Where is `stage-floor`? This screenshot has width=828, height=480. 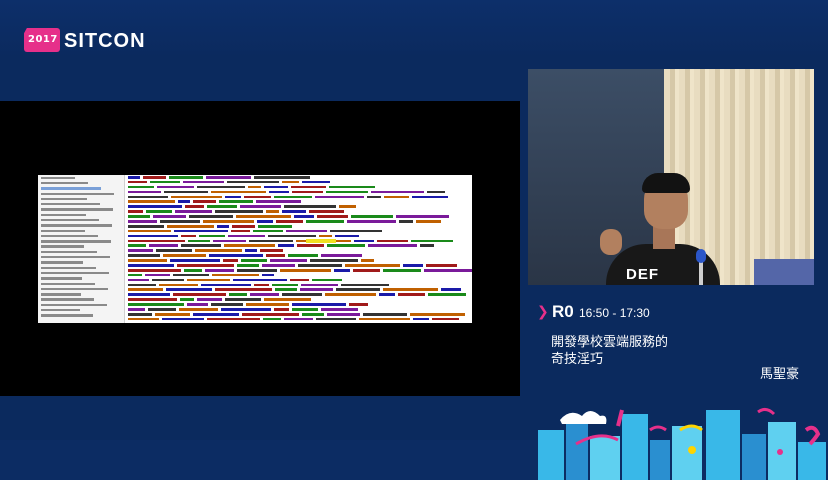
stage-floor is located at coordinates (784, 272).